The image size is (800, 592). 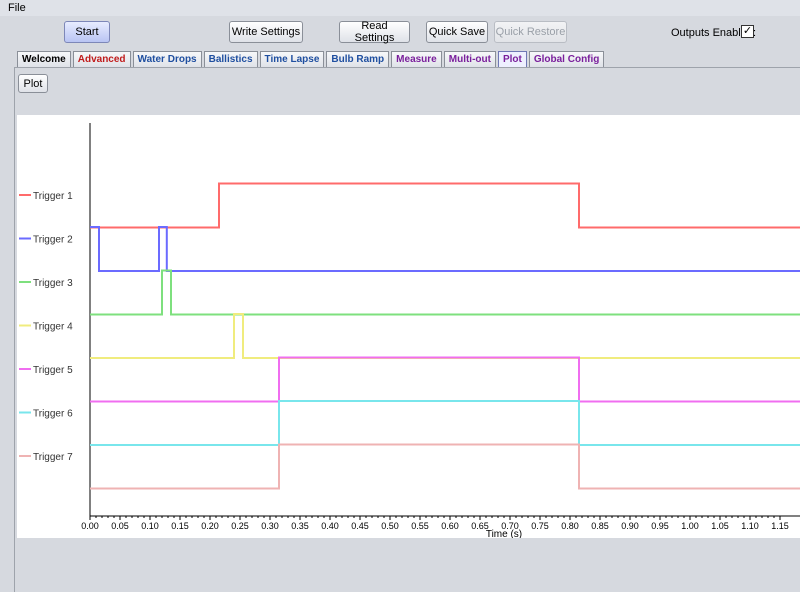 What do you see at coordinates (660, 526) in the screenshot?
I see `x-tick-label: 0.95` at bounding box center [660, 526].